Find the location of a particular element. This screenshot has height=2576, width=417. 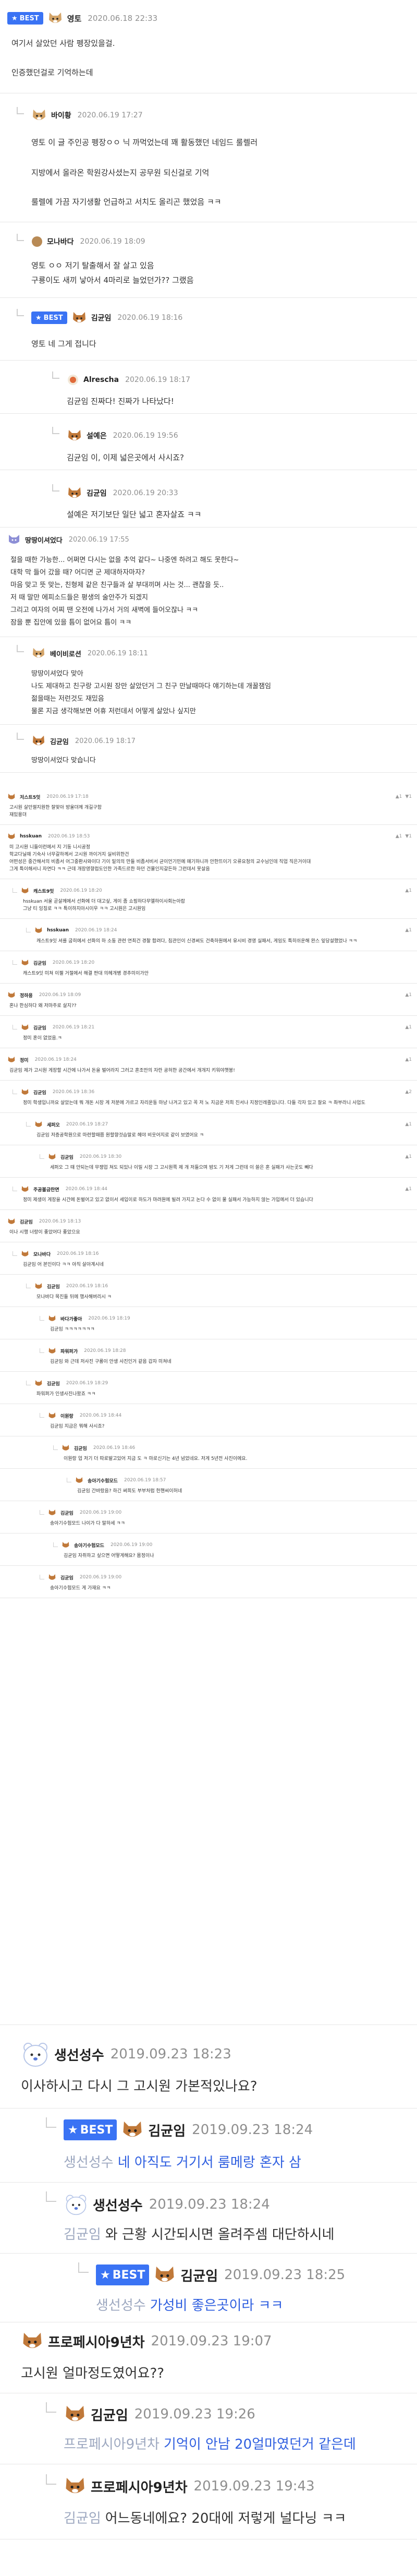

vote-counts: ▲2 is located at coordinates (407, 1092).